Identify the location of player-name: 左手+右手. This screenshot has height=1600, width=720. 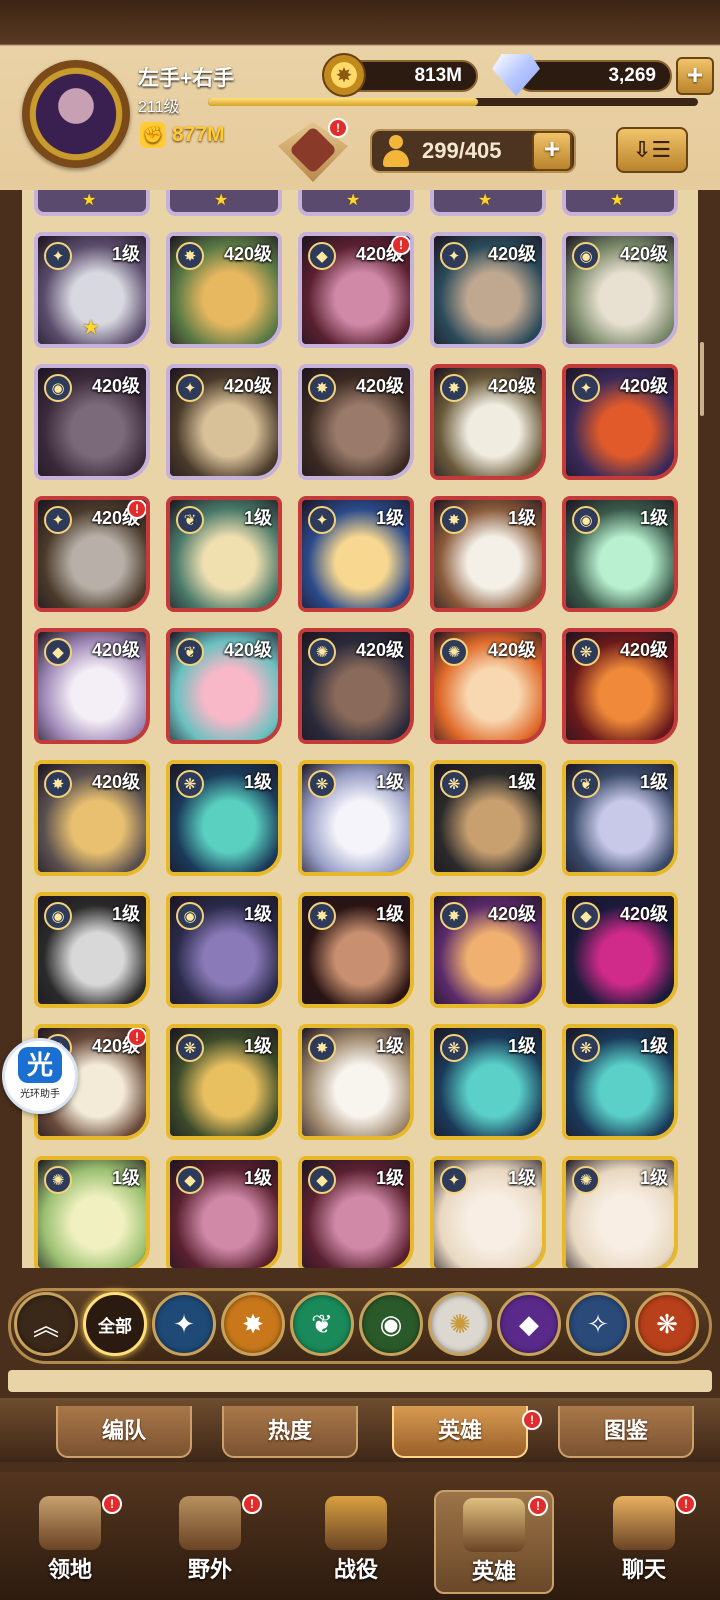
(186, 78).